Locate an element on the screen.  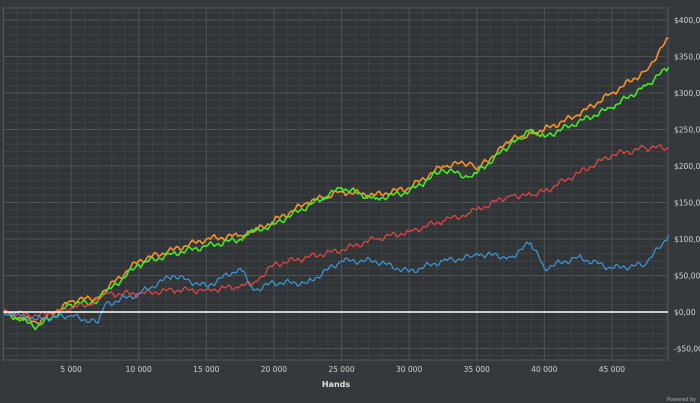
y-tick-label: $0,00 is located at coordinates (685, 312).